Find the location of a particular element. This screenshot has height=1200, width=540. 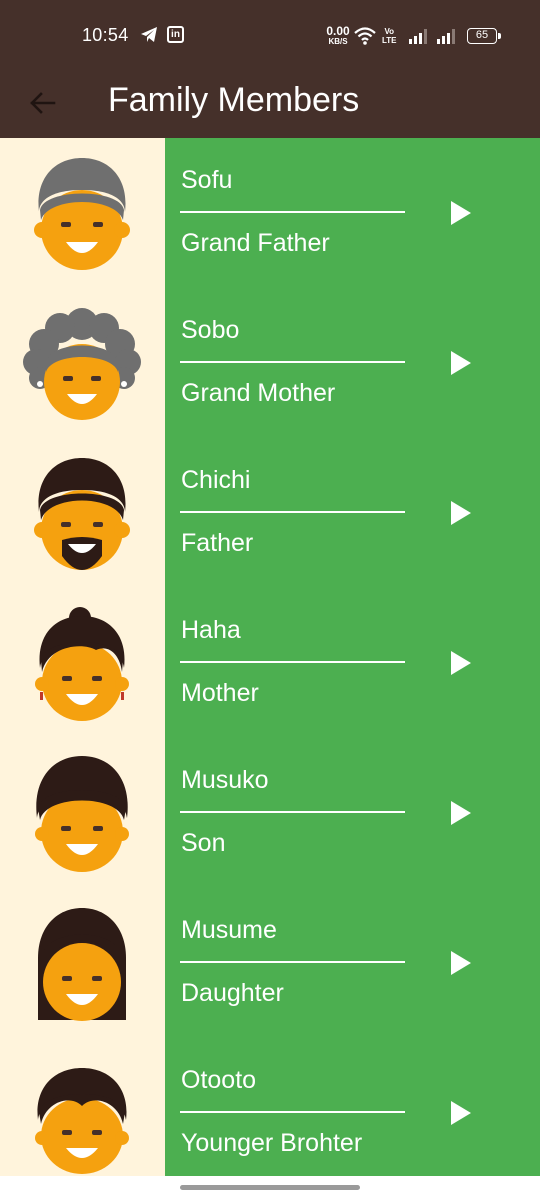

status-time: 10:54 is located at coordinates (105, 35).